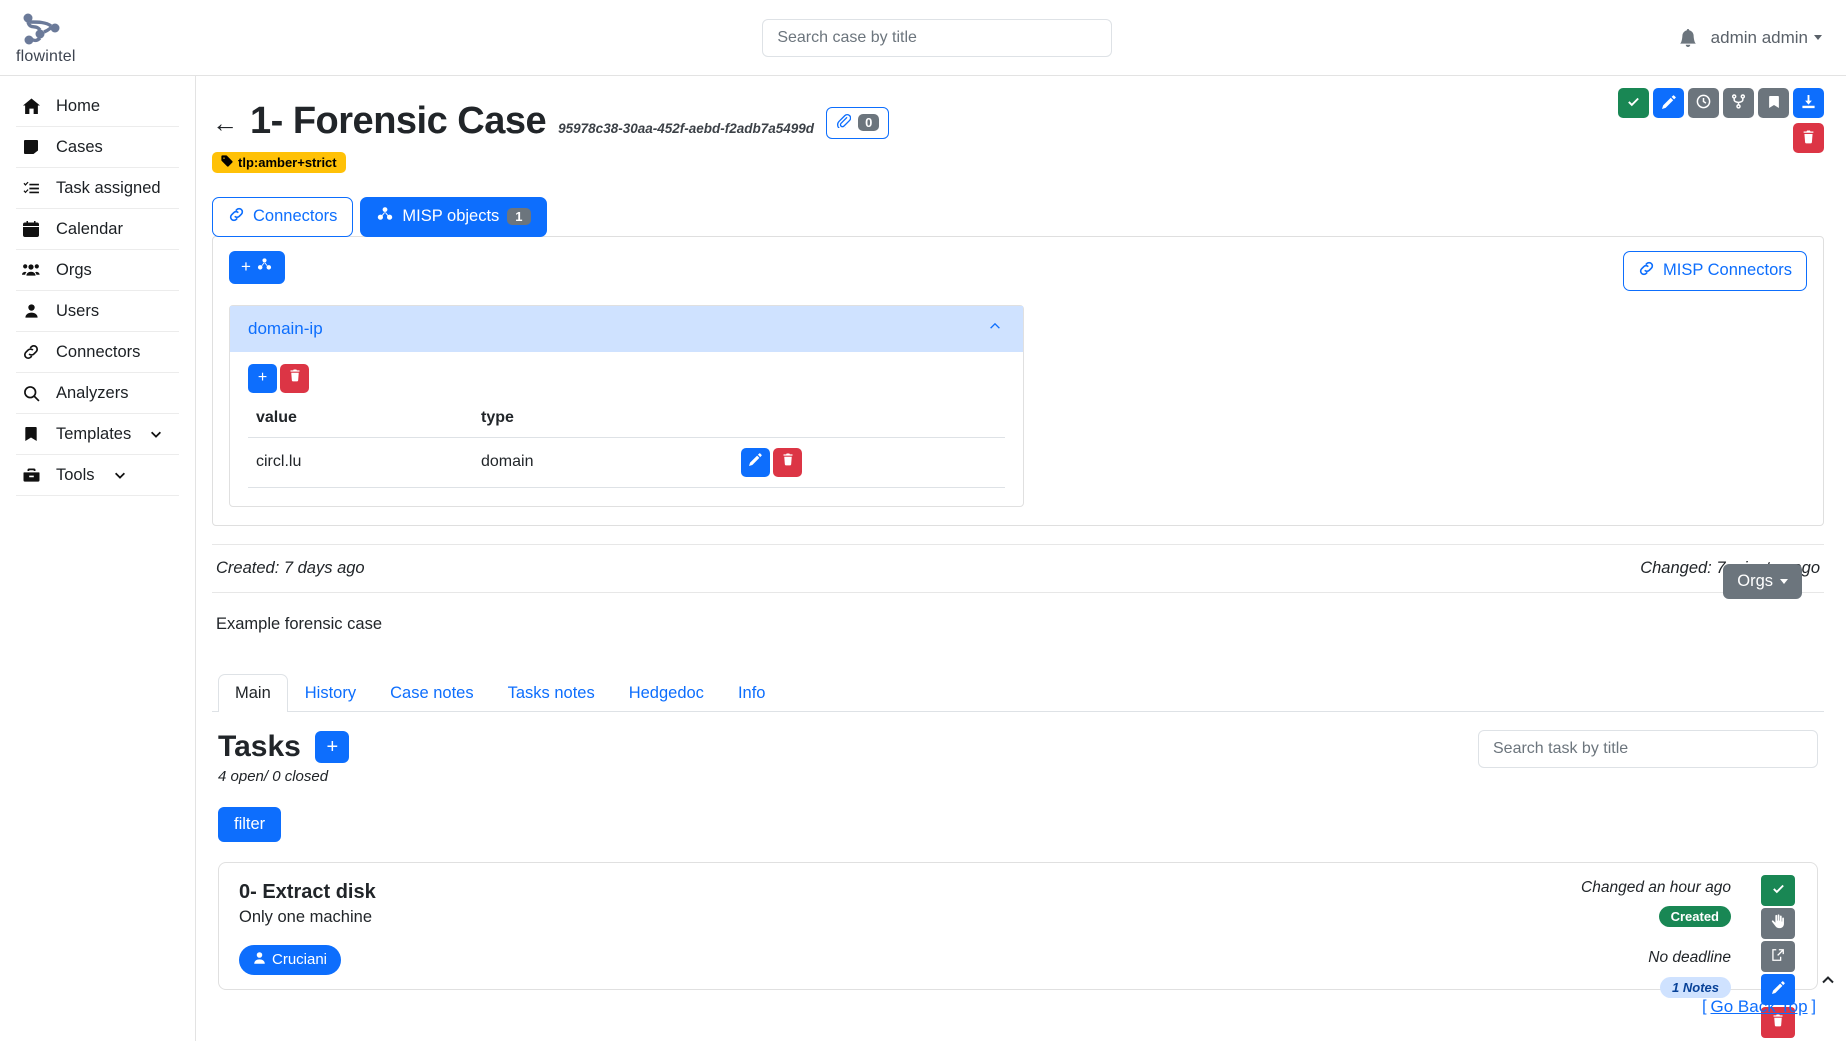 The image size is (1846, 1041). Describe the element at coordinates (1688, 38) in the screenshot. I see `bell-icon` at that location.